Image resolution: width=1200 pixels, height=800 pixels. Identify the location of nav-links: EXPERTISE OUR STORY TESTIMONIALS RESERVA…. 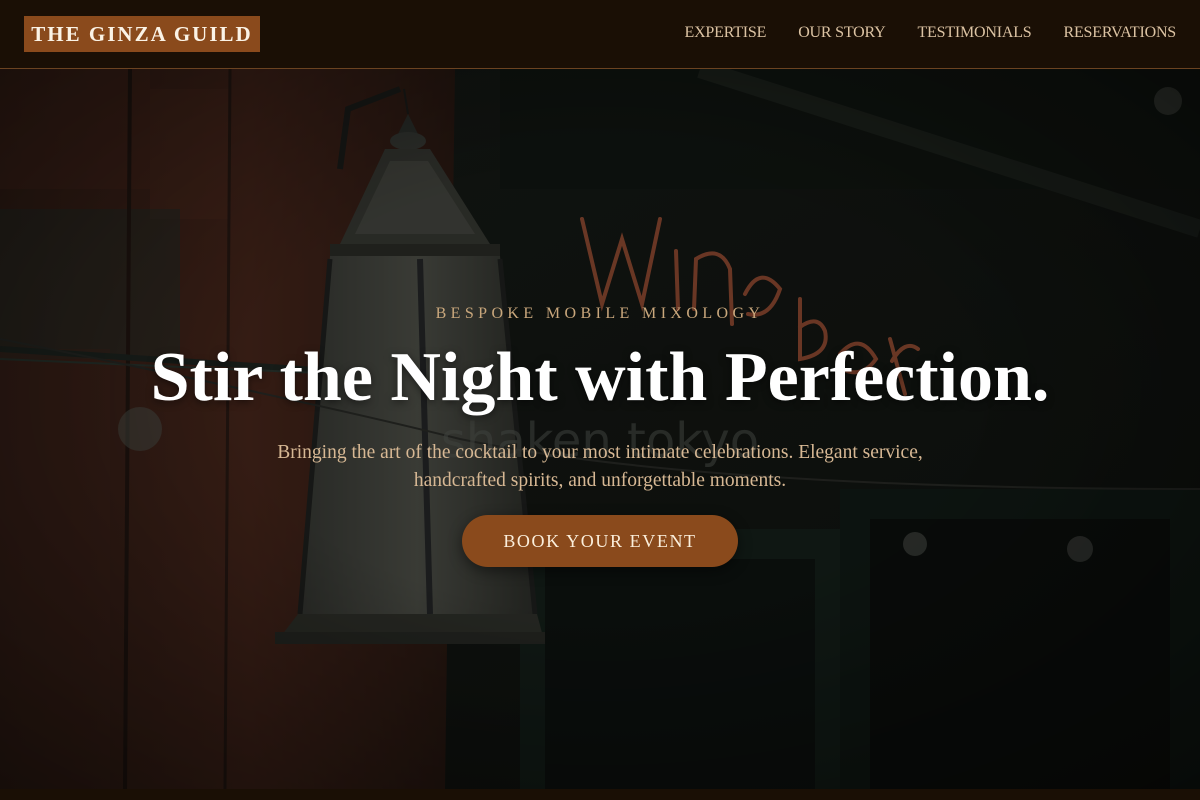
(931, 33).